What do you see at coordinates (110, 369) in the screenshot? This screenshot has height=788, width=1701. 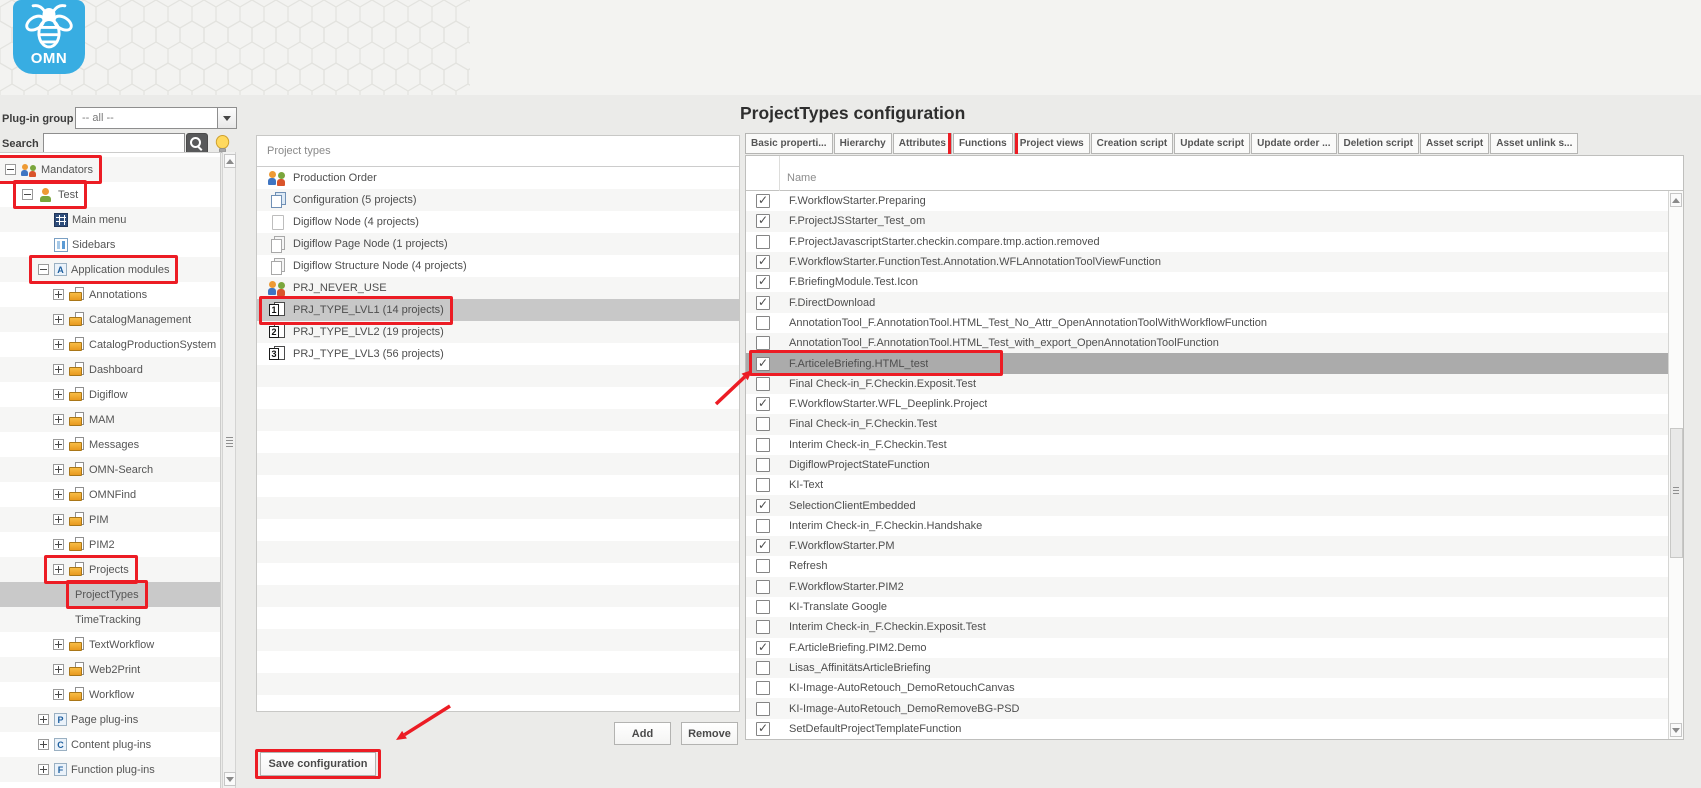 I see `tree-item: Dashboard` at bounding box center [110, 369].